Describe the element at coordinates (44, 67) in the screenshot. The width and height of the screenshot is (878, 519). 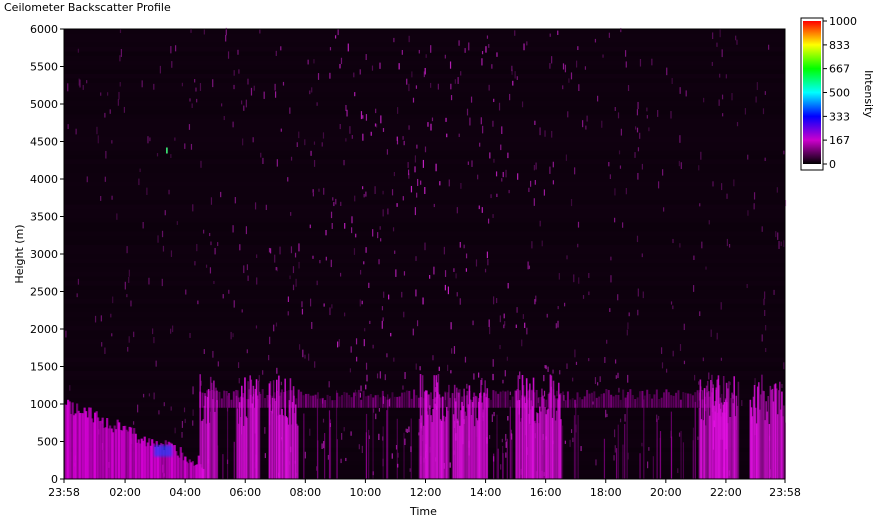
I see `y-tick-label: 5500` at that location.